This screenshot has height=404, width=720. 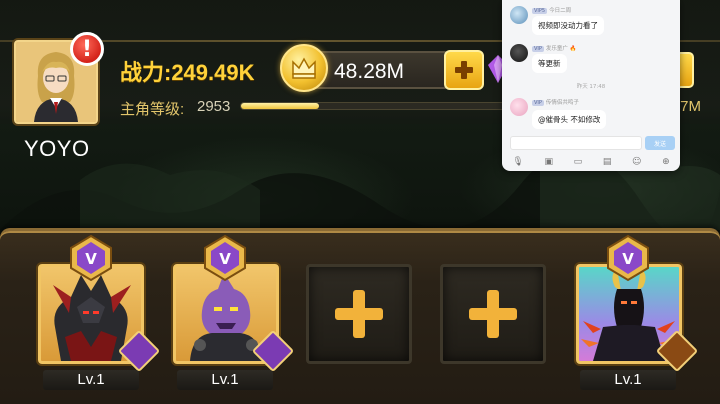 I want to click on player-level-value: 2953, so click(x=214, y=106).